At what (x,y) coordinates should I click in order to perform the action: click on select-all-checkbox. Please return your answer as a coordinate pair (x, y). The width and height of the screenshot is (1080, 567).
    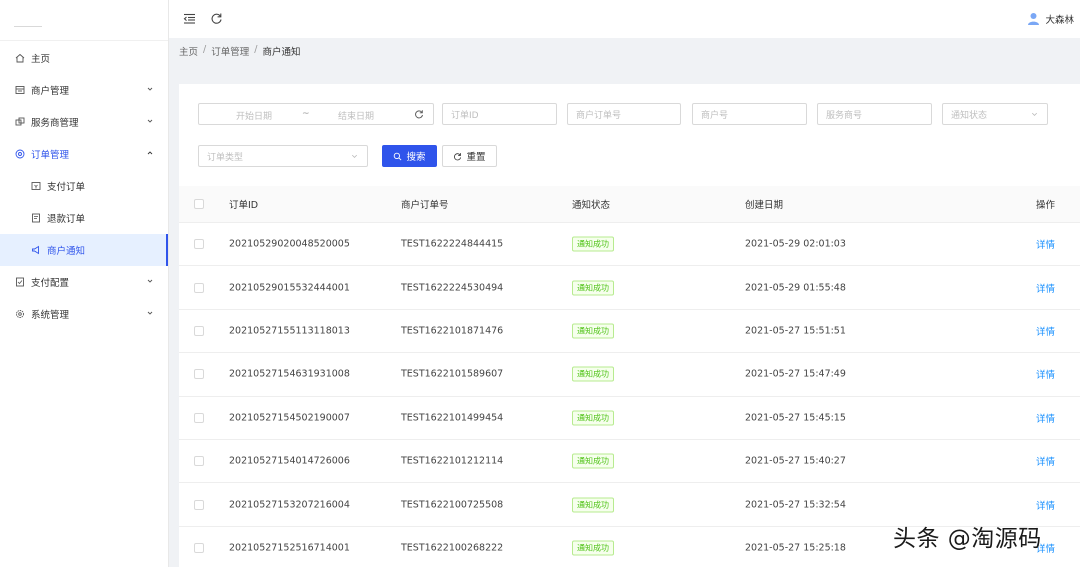
    Looking at the image, I should click on (199, 204).